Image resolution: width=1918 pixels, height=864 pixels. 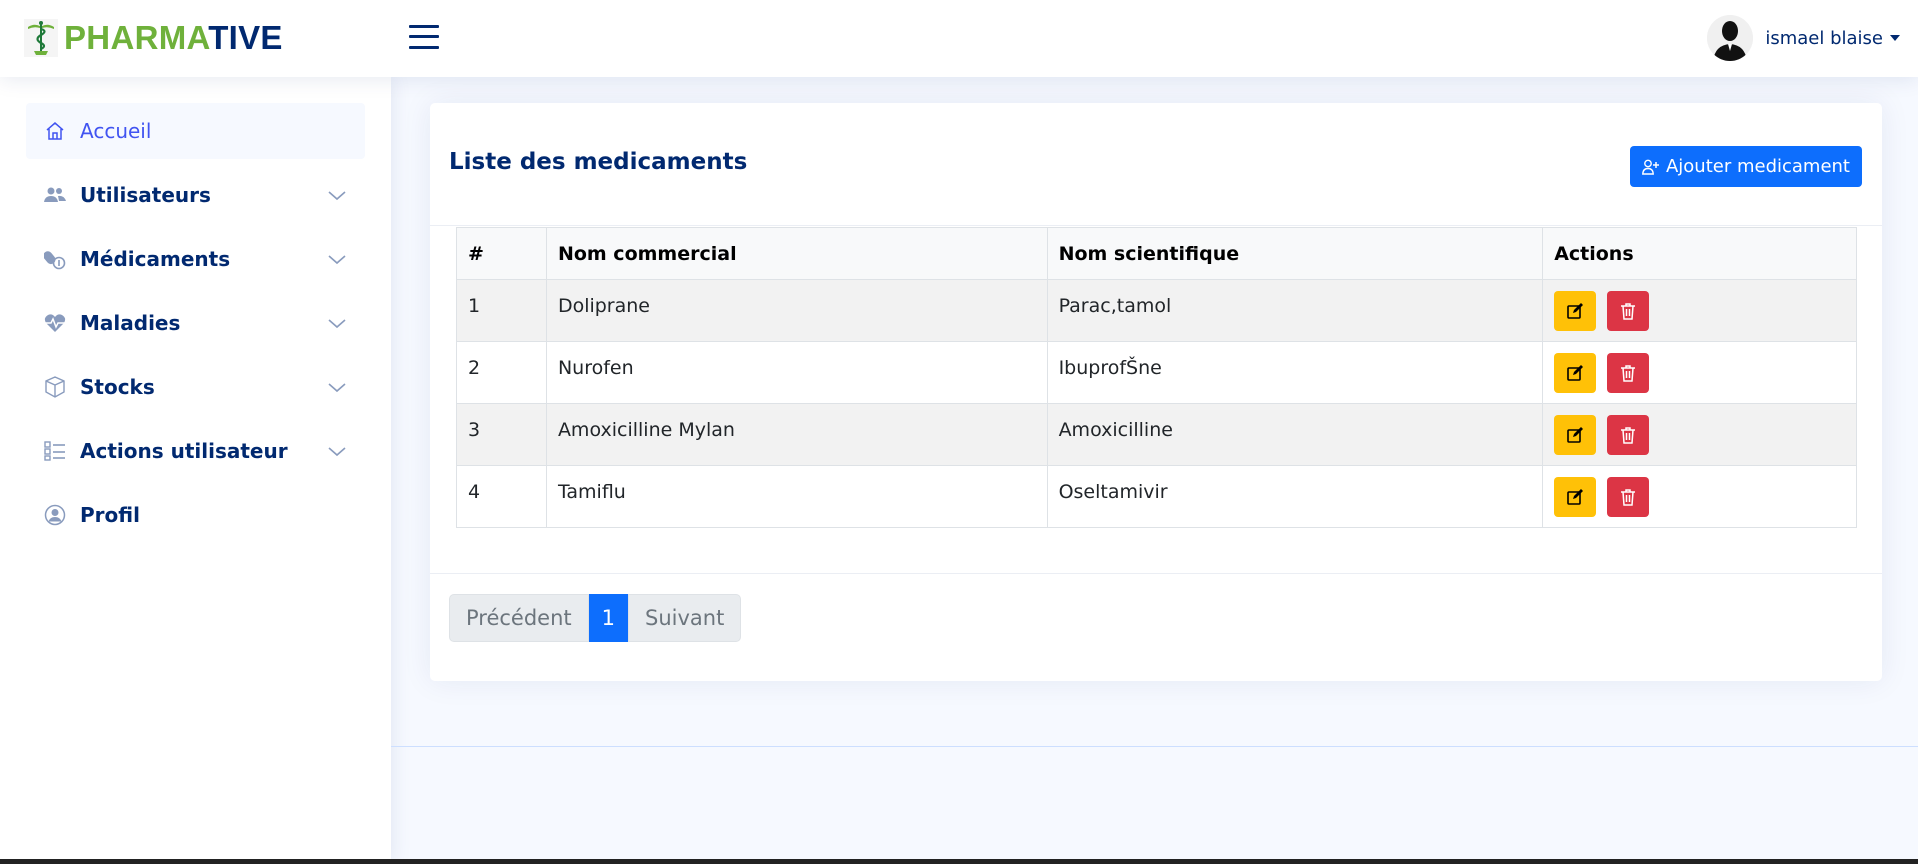 What do you see at coordinates (1824, 38) in the screenshot?
I see `user-name: ismael blaise` at bounding box center [1824, 38].